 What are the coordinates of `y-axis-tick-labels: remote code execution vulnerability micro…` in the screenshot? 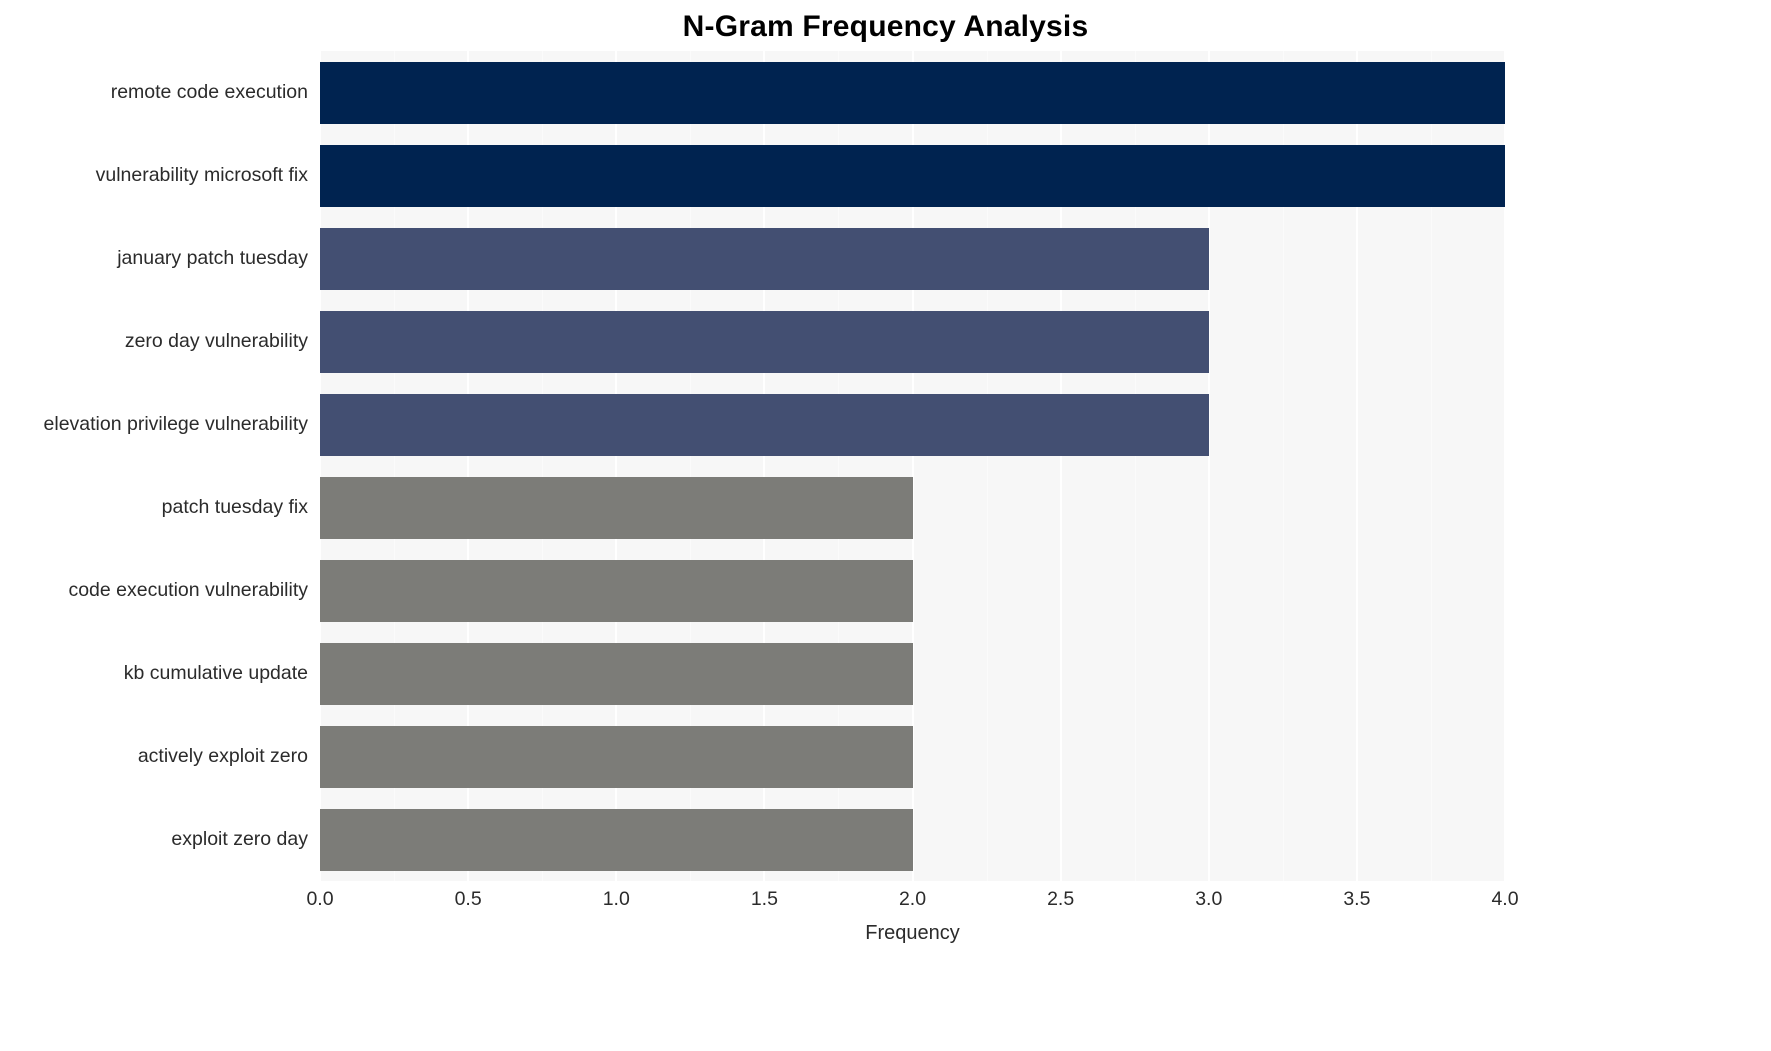 It's located at (154, 466).